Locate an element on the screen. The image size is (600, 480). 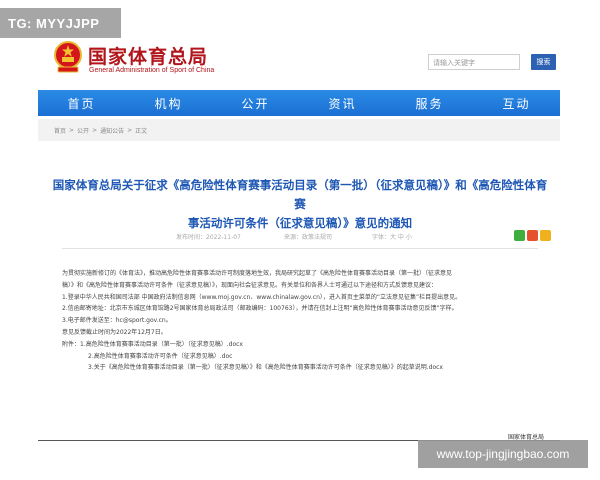
font-size-control: 字体：大 中 小 is located at coordinates (392, 236).